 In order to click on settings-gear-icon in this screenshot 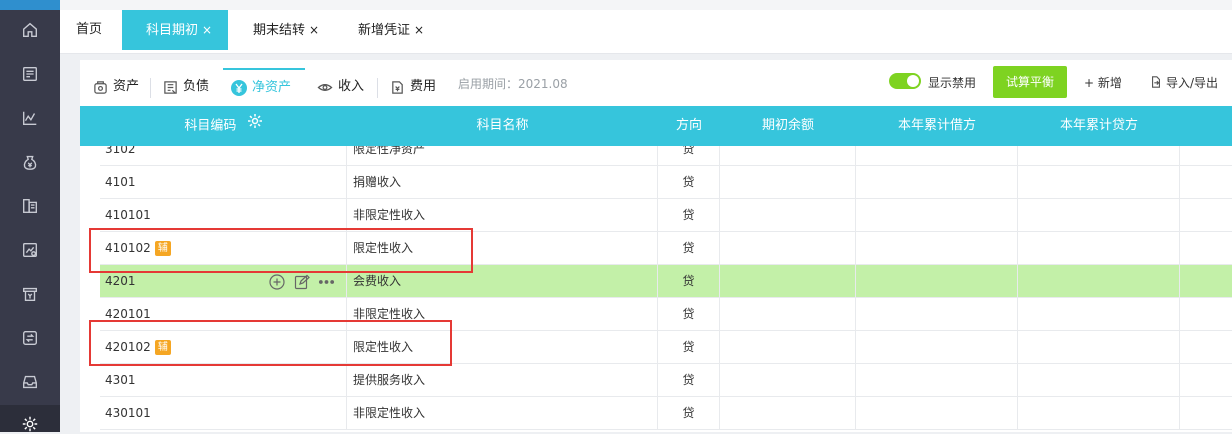, I will do `click(30, 424)`.